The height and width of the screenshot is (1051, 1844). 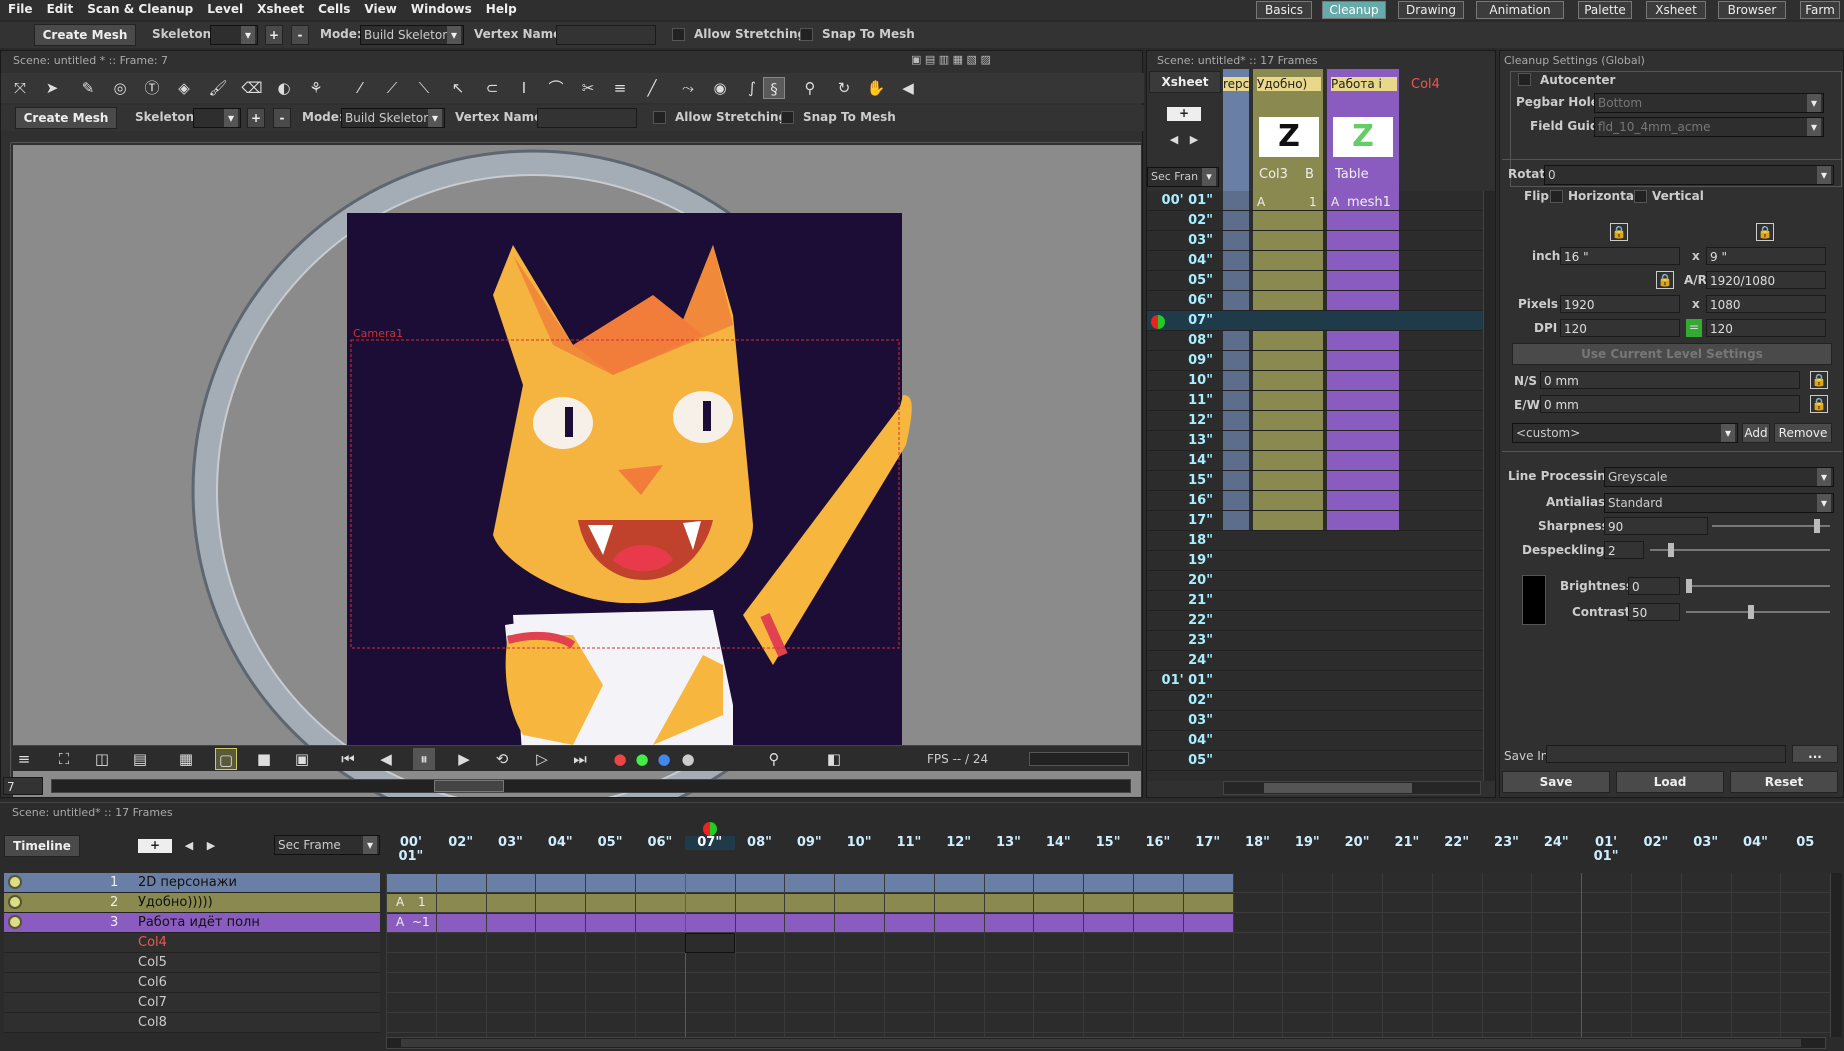 I want to click on timeline-frame-label: 05, so click(x=1805, y=843).